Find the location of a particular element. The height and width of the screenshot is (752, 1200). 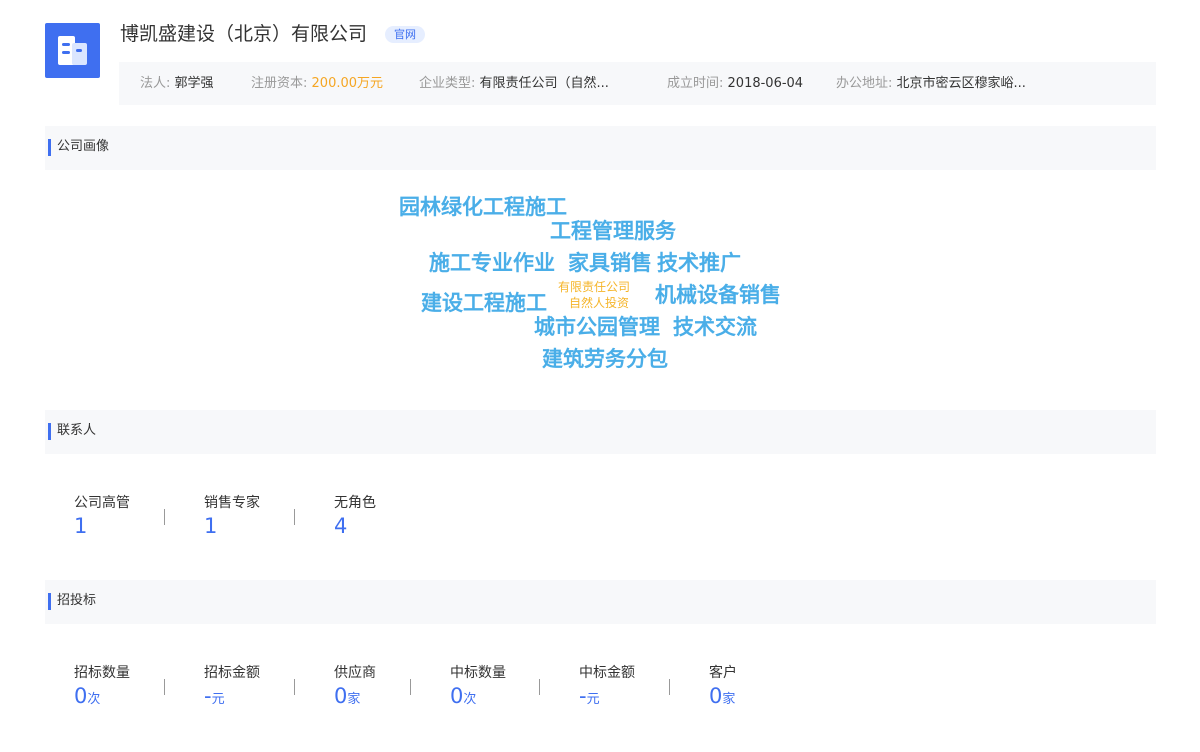

tag-word: 有限责任公司 is located at coordinates (594, 287).